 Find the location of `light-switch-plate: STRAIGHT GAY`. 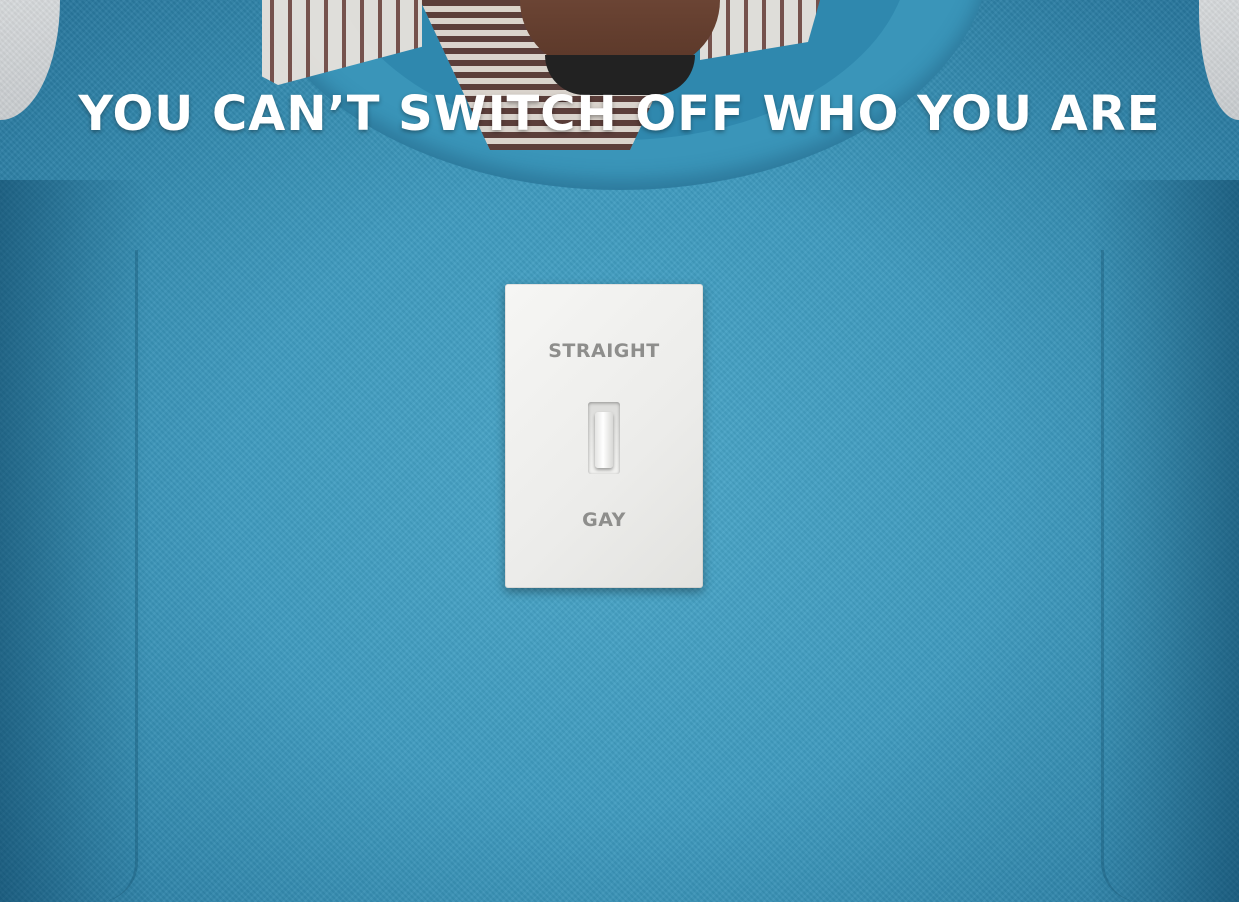

light-switch-plate: STRAIGHT GAY is located at coordinates (604, 436).